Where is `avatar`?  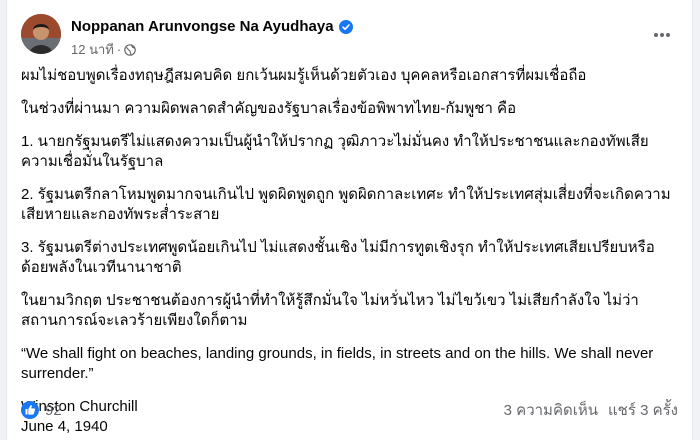 avatar is located at coordinates (41, 34).